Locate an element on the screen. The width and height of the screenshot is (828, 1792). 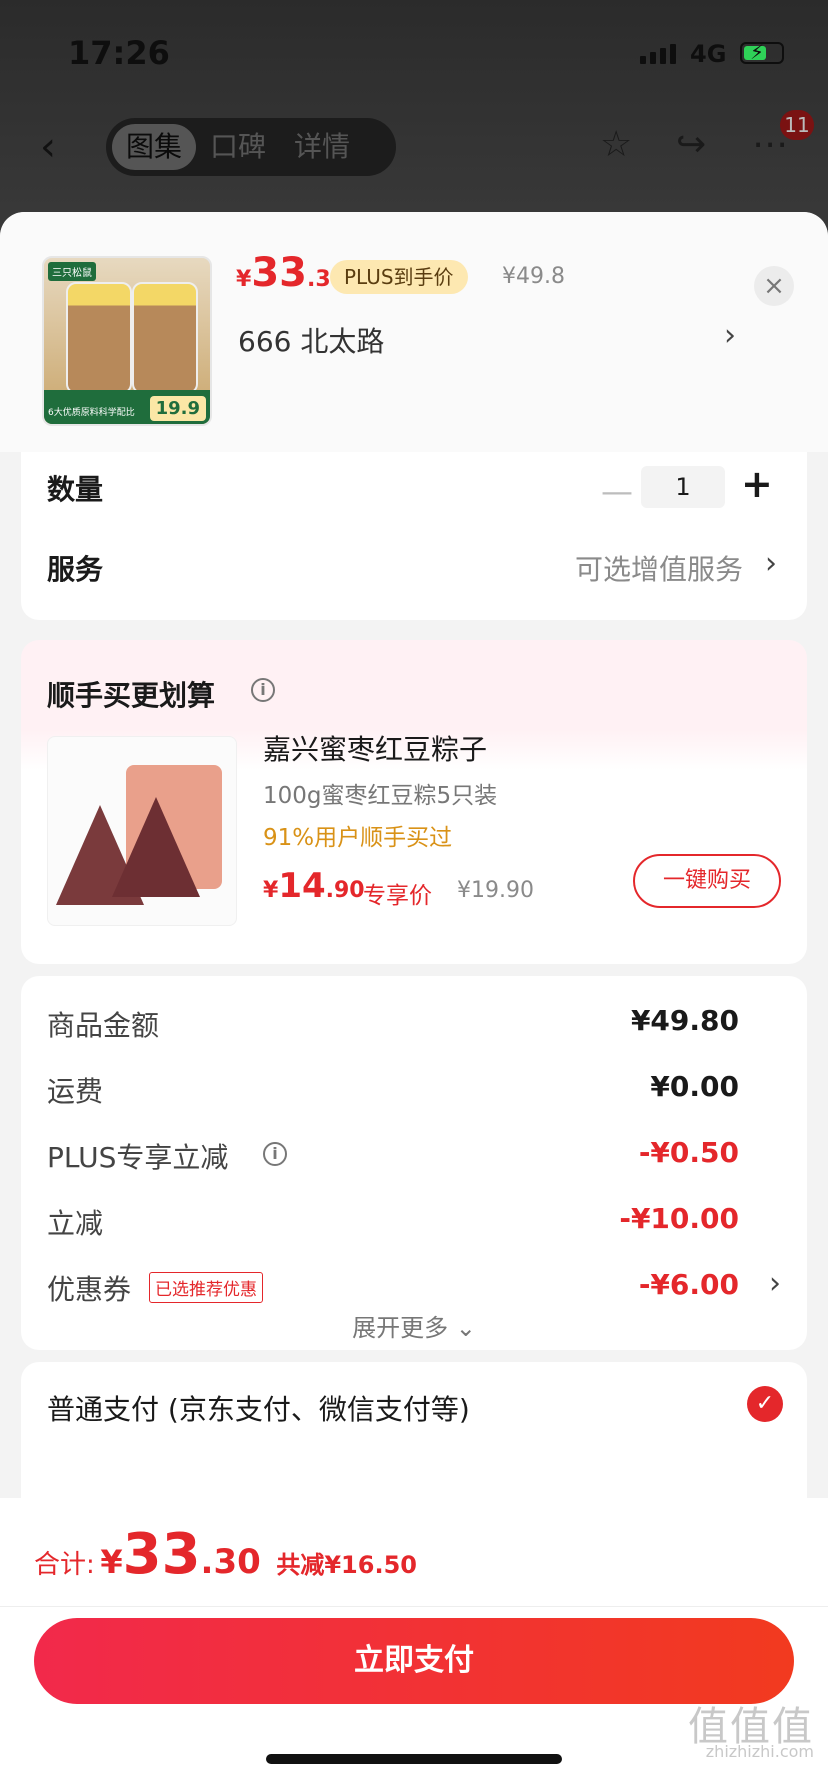
fee-value: ¥49.80 is located at coordinates (684, 1020).